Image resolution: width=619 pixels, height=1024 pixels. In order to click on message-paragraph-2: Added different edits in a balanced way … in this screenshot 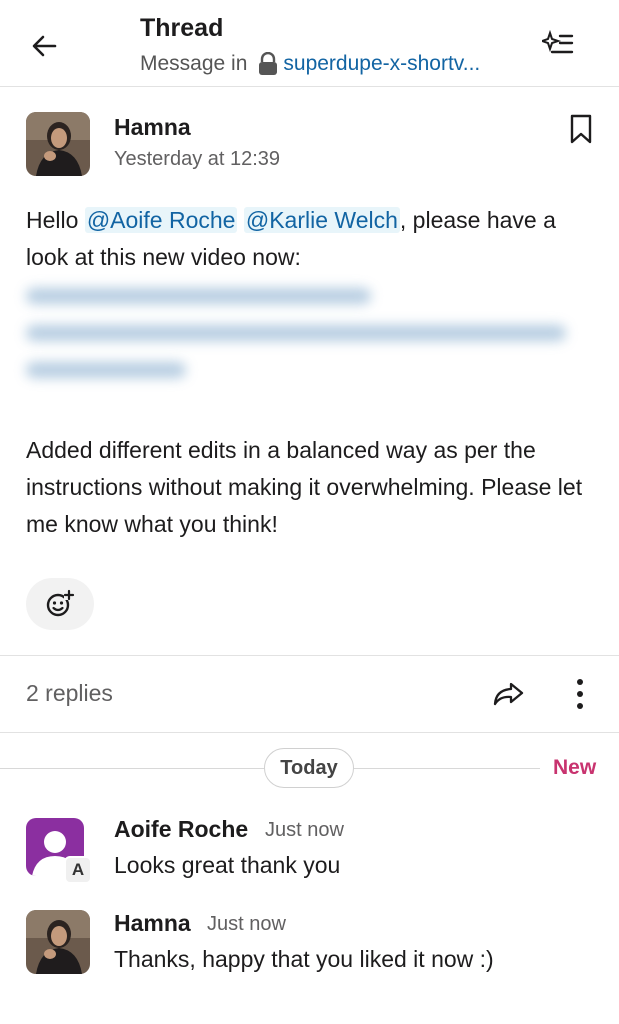, I will do `click(304, 487)`.